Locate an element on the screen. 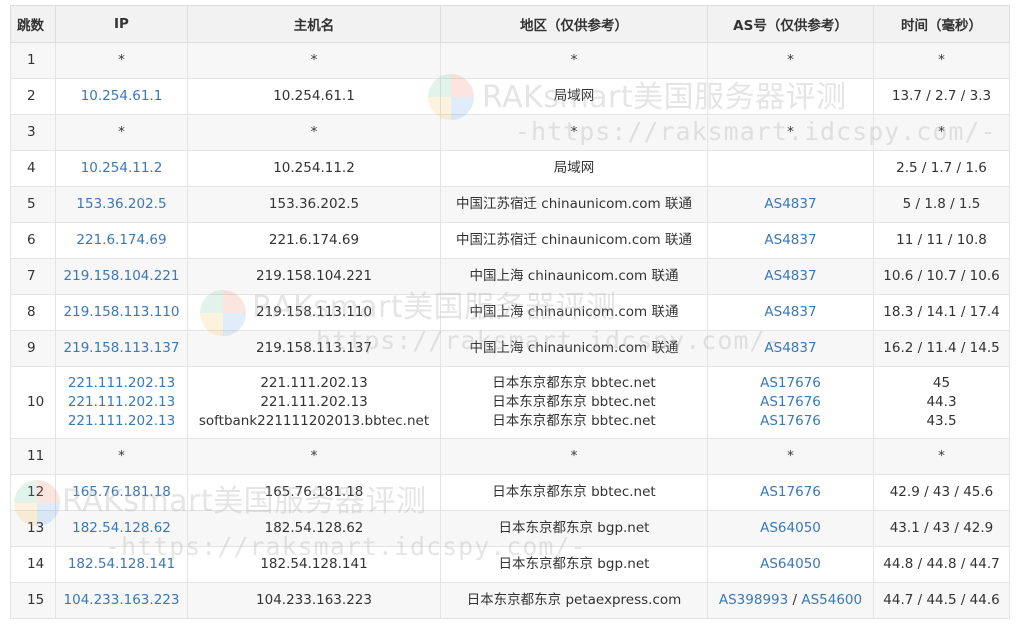  hop-cell: 10 is located at coordinates (33, 402).